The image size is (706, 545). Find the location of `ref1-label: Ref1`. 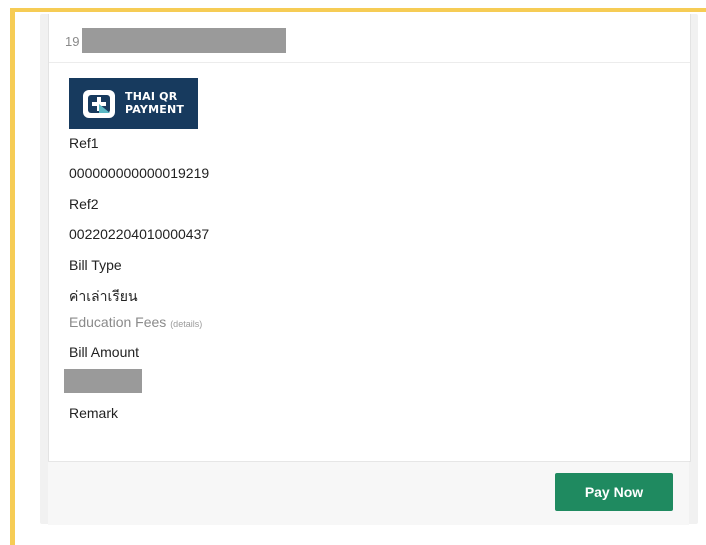

ref1-label: Ref1 is located at coordinates (84, 143).